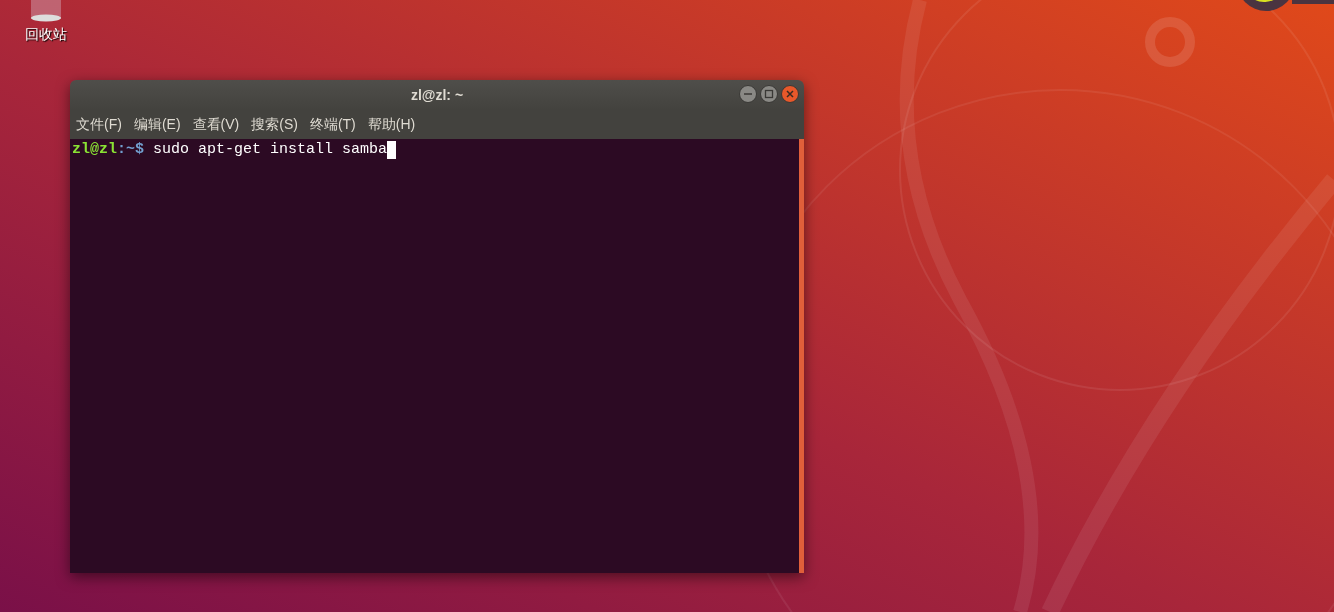 This screenshot has height=612, width=1334. I want to click on menu-item: 查看(V), so click(216, 124).